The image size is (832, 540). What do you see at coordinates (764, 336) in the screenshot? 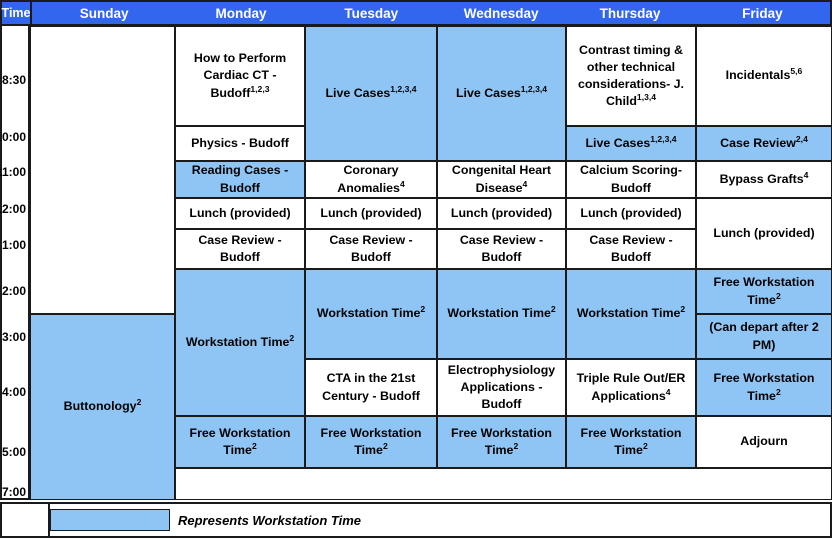
I see `cell-friday-can-depart-note: (Can depart after 2 PM)` at bounding box center [764, 336].